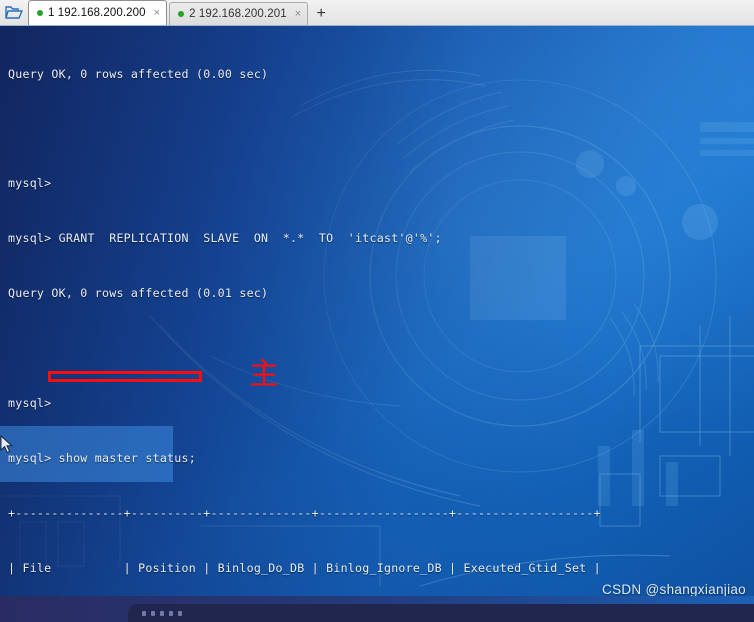 This screenshot has height=622, width=754. I want to click on terminal-line: mysql> show master status;, so click(102, 457).